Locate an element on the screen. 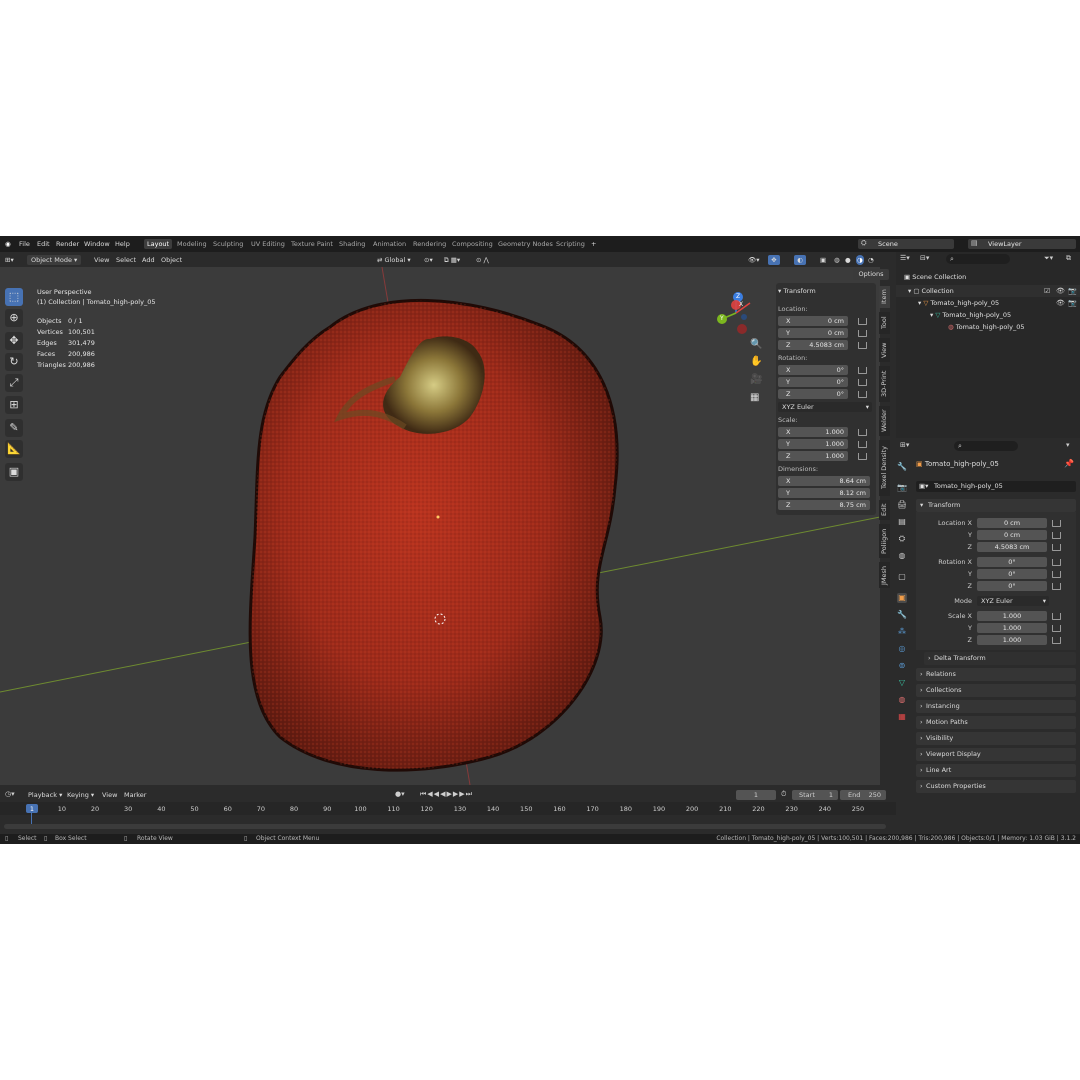 This screenshot has width=1080, height=1080. n-scale-x-field: X 1.000 is located at coordinates (813, 432).